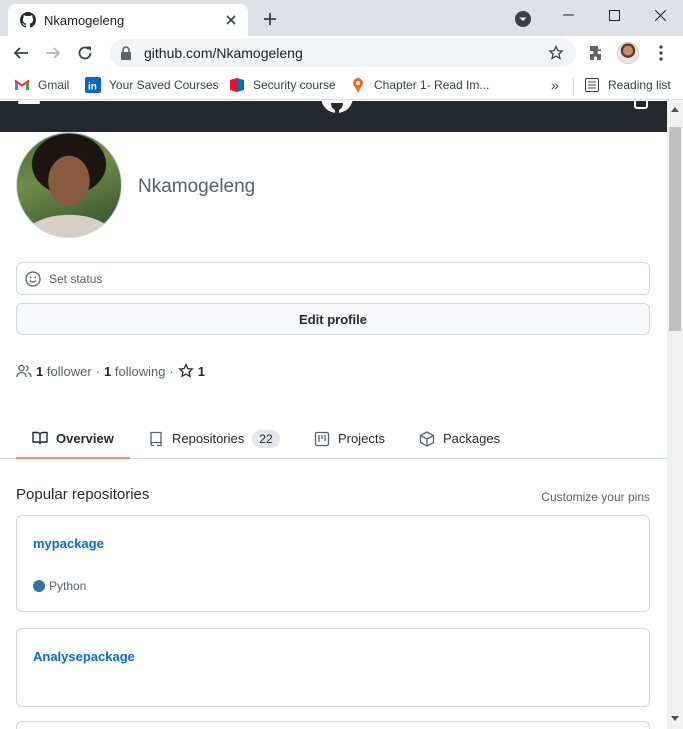 The image size is (683, 729). I want to click on set-status-label: Set status, so click(76, 278).